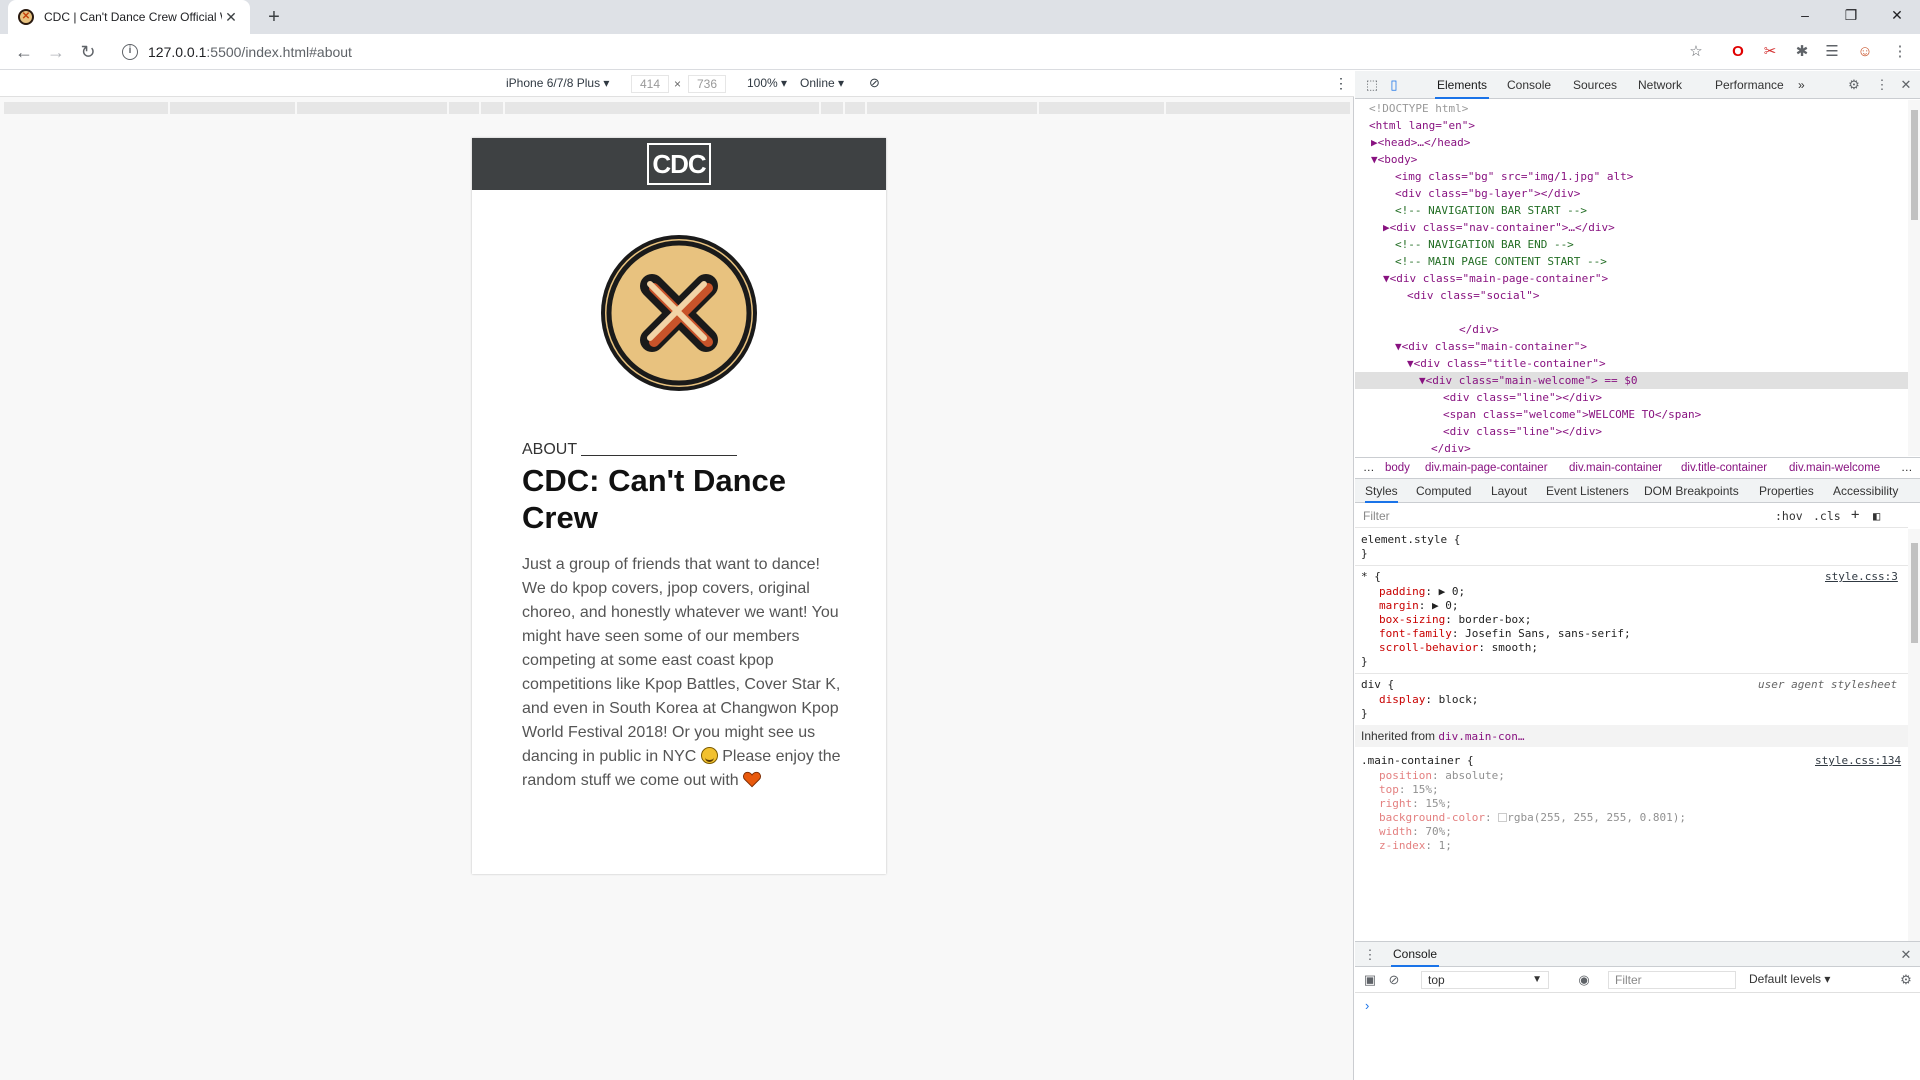  What do you see at coordinates (1914, 735) in the screenshot?
I see `styles-scrollbar` at bounding box center [1914, 735].